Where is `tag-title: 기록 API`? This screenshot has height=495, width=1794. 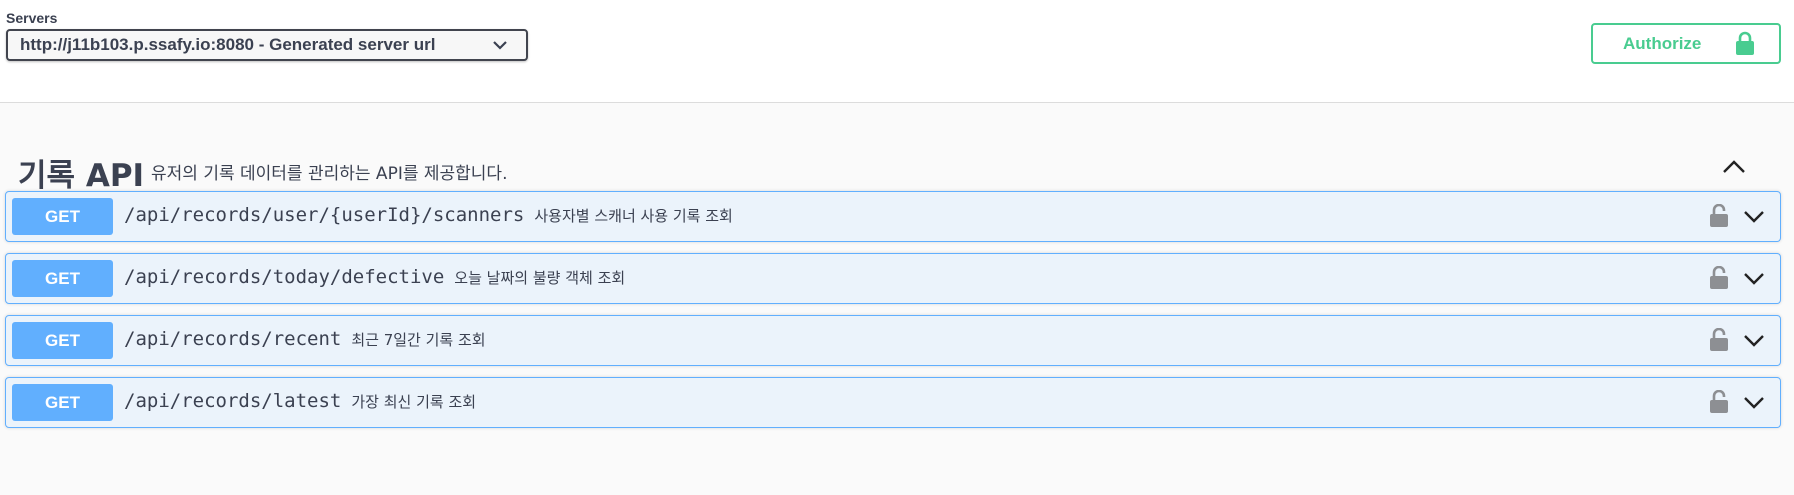 tag-title: 기록 API is located at coordinates (81, 176).